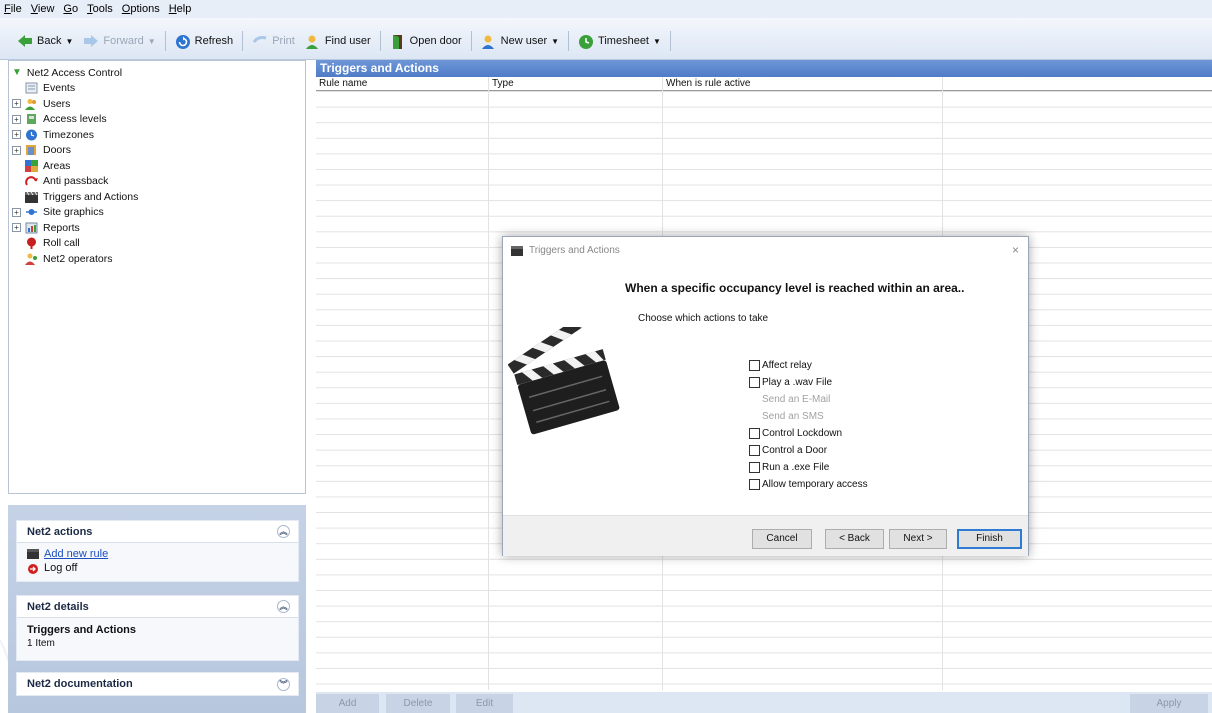  I want to click on tree-item-doors: + Doors, so click(157, 151).